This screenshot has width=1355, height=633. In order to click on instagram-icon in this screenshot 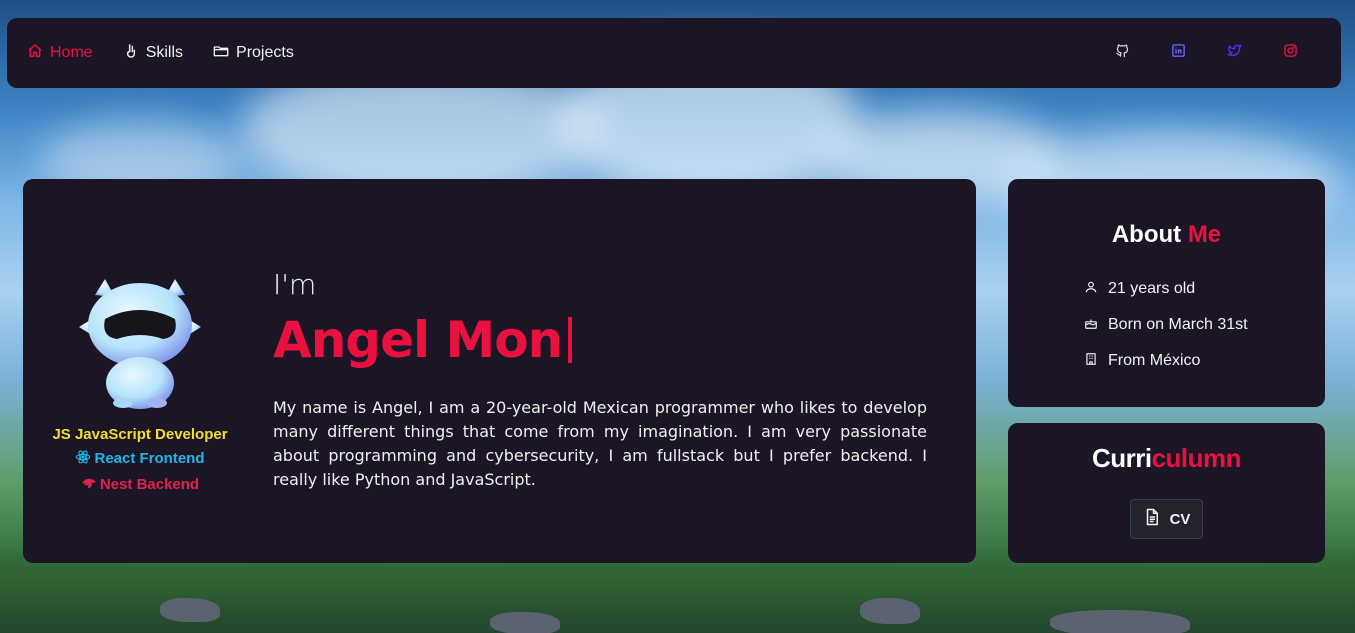, I will do `click(1290, 53)`.